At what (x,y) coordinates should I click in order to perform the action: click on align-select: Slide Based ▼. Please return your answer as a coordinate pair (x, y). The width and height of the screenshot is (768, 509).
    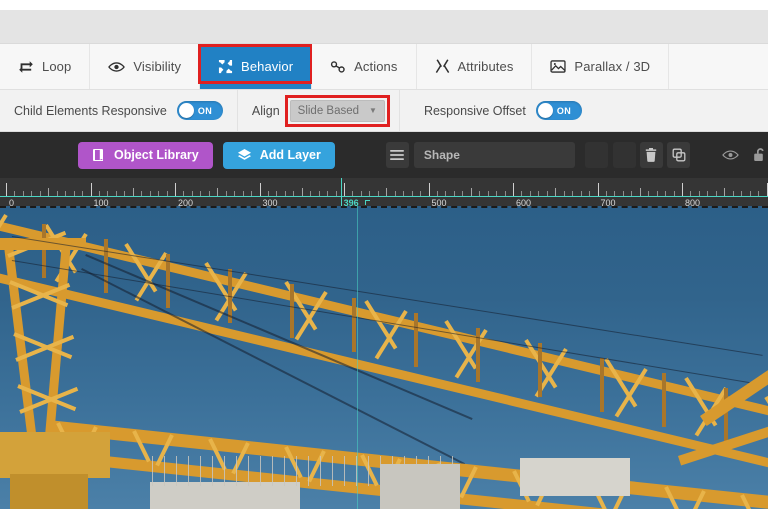
    Looking at the image, I should click on (337, 110).